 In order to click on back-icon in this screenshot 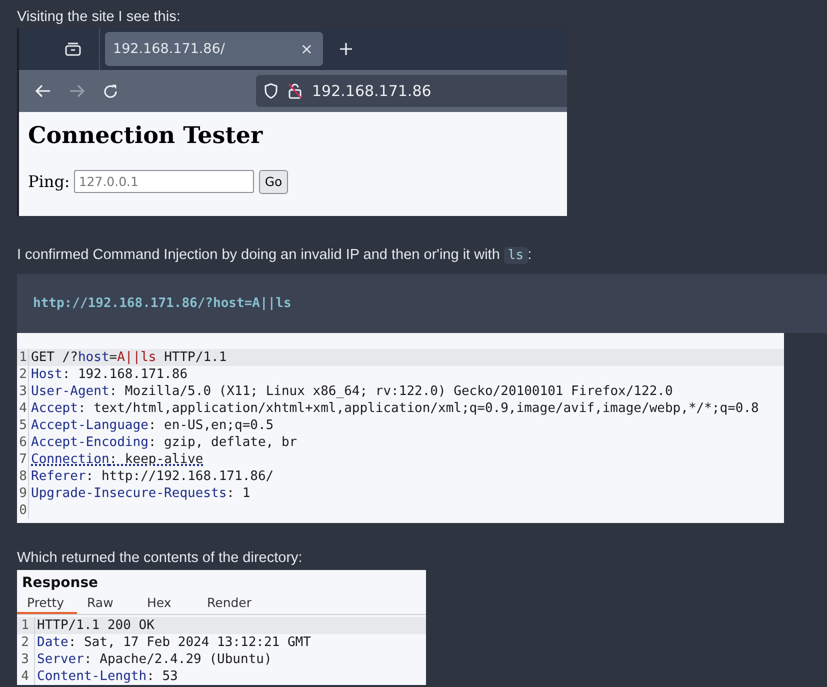, I will do `click(43, 91)`.